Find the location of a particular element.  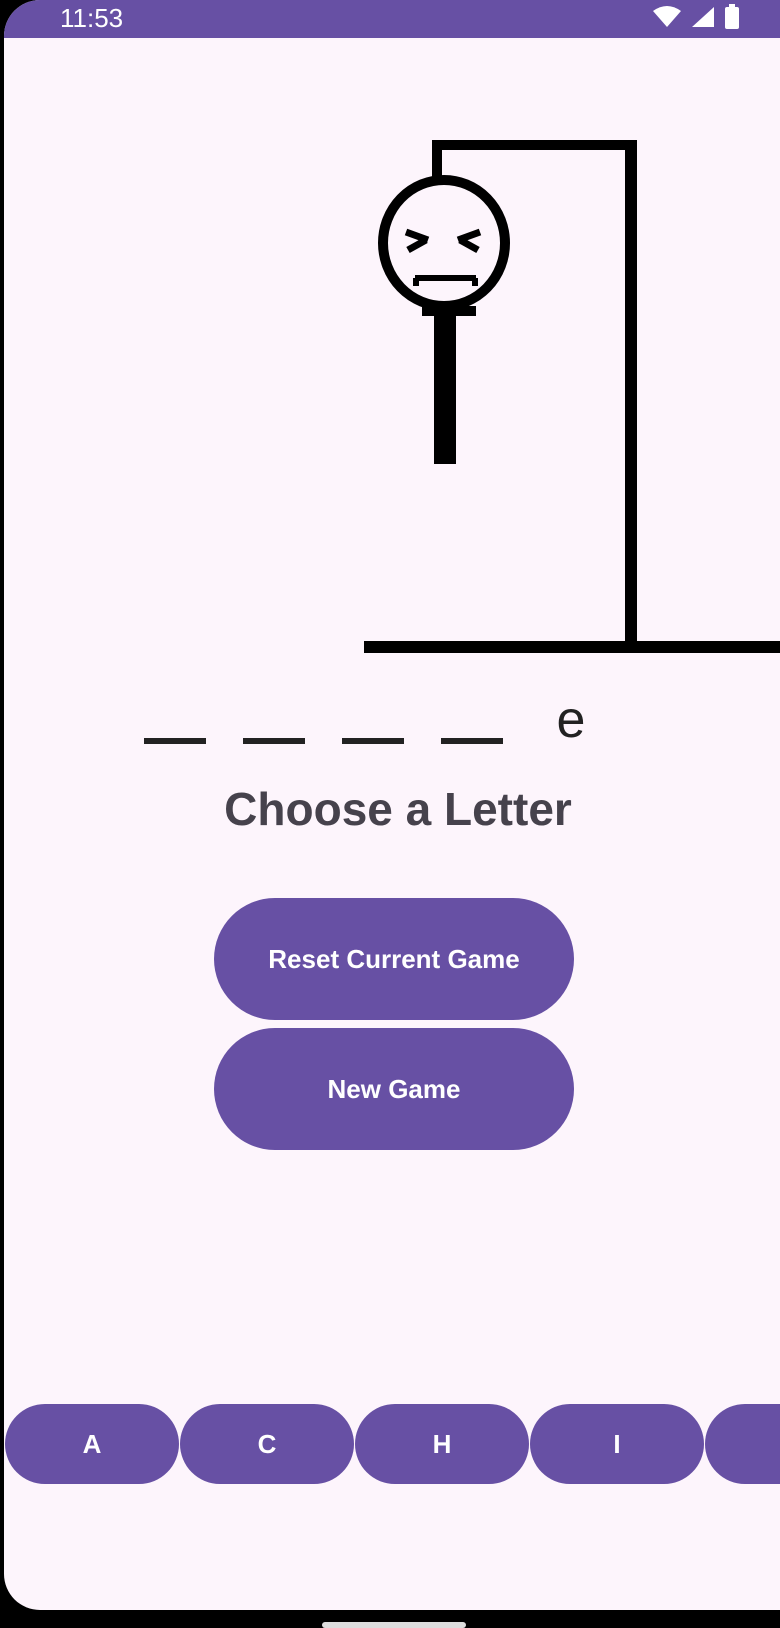

gallows-beam is located at coordinates (534, 145).